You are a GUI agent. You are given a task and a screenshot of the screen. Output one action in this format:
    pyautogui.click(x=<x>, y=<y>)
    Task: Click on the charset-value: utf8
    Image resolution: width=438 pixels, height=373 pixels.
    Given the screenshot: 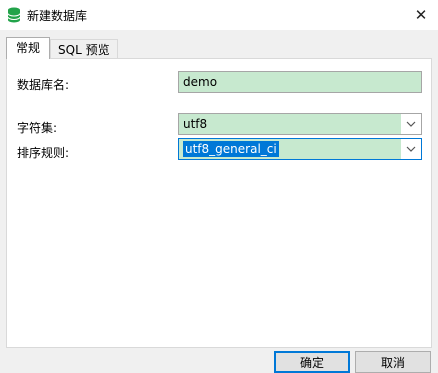 What is the action you would take?
    pyautogui.click(x=195, y=124)
    